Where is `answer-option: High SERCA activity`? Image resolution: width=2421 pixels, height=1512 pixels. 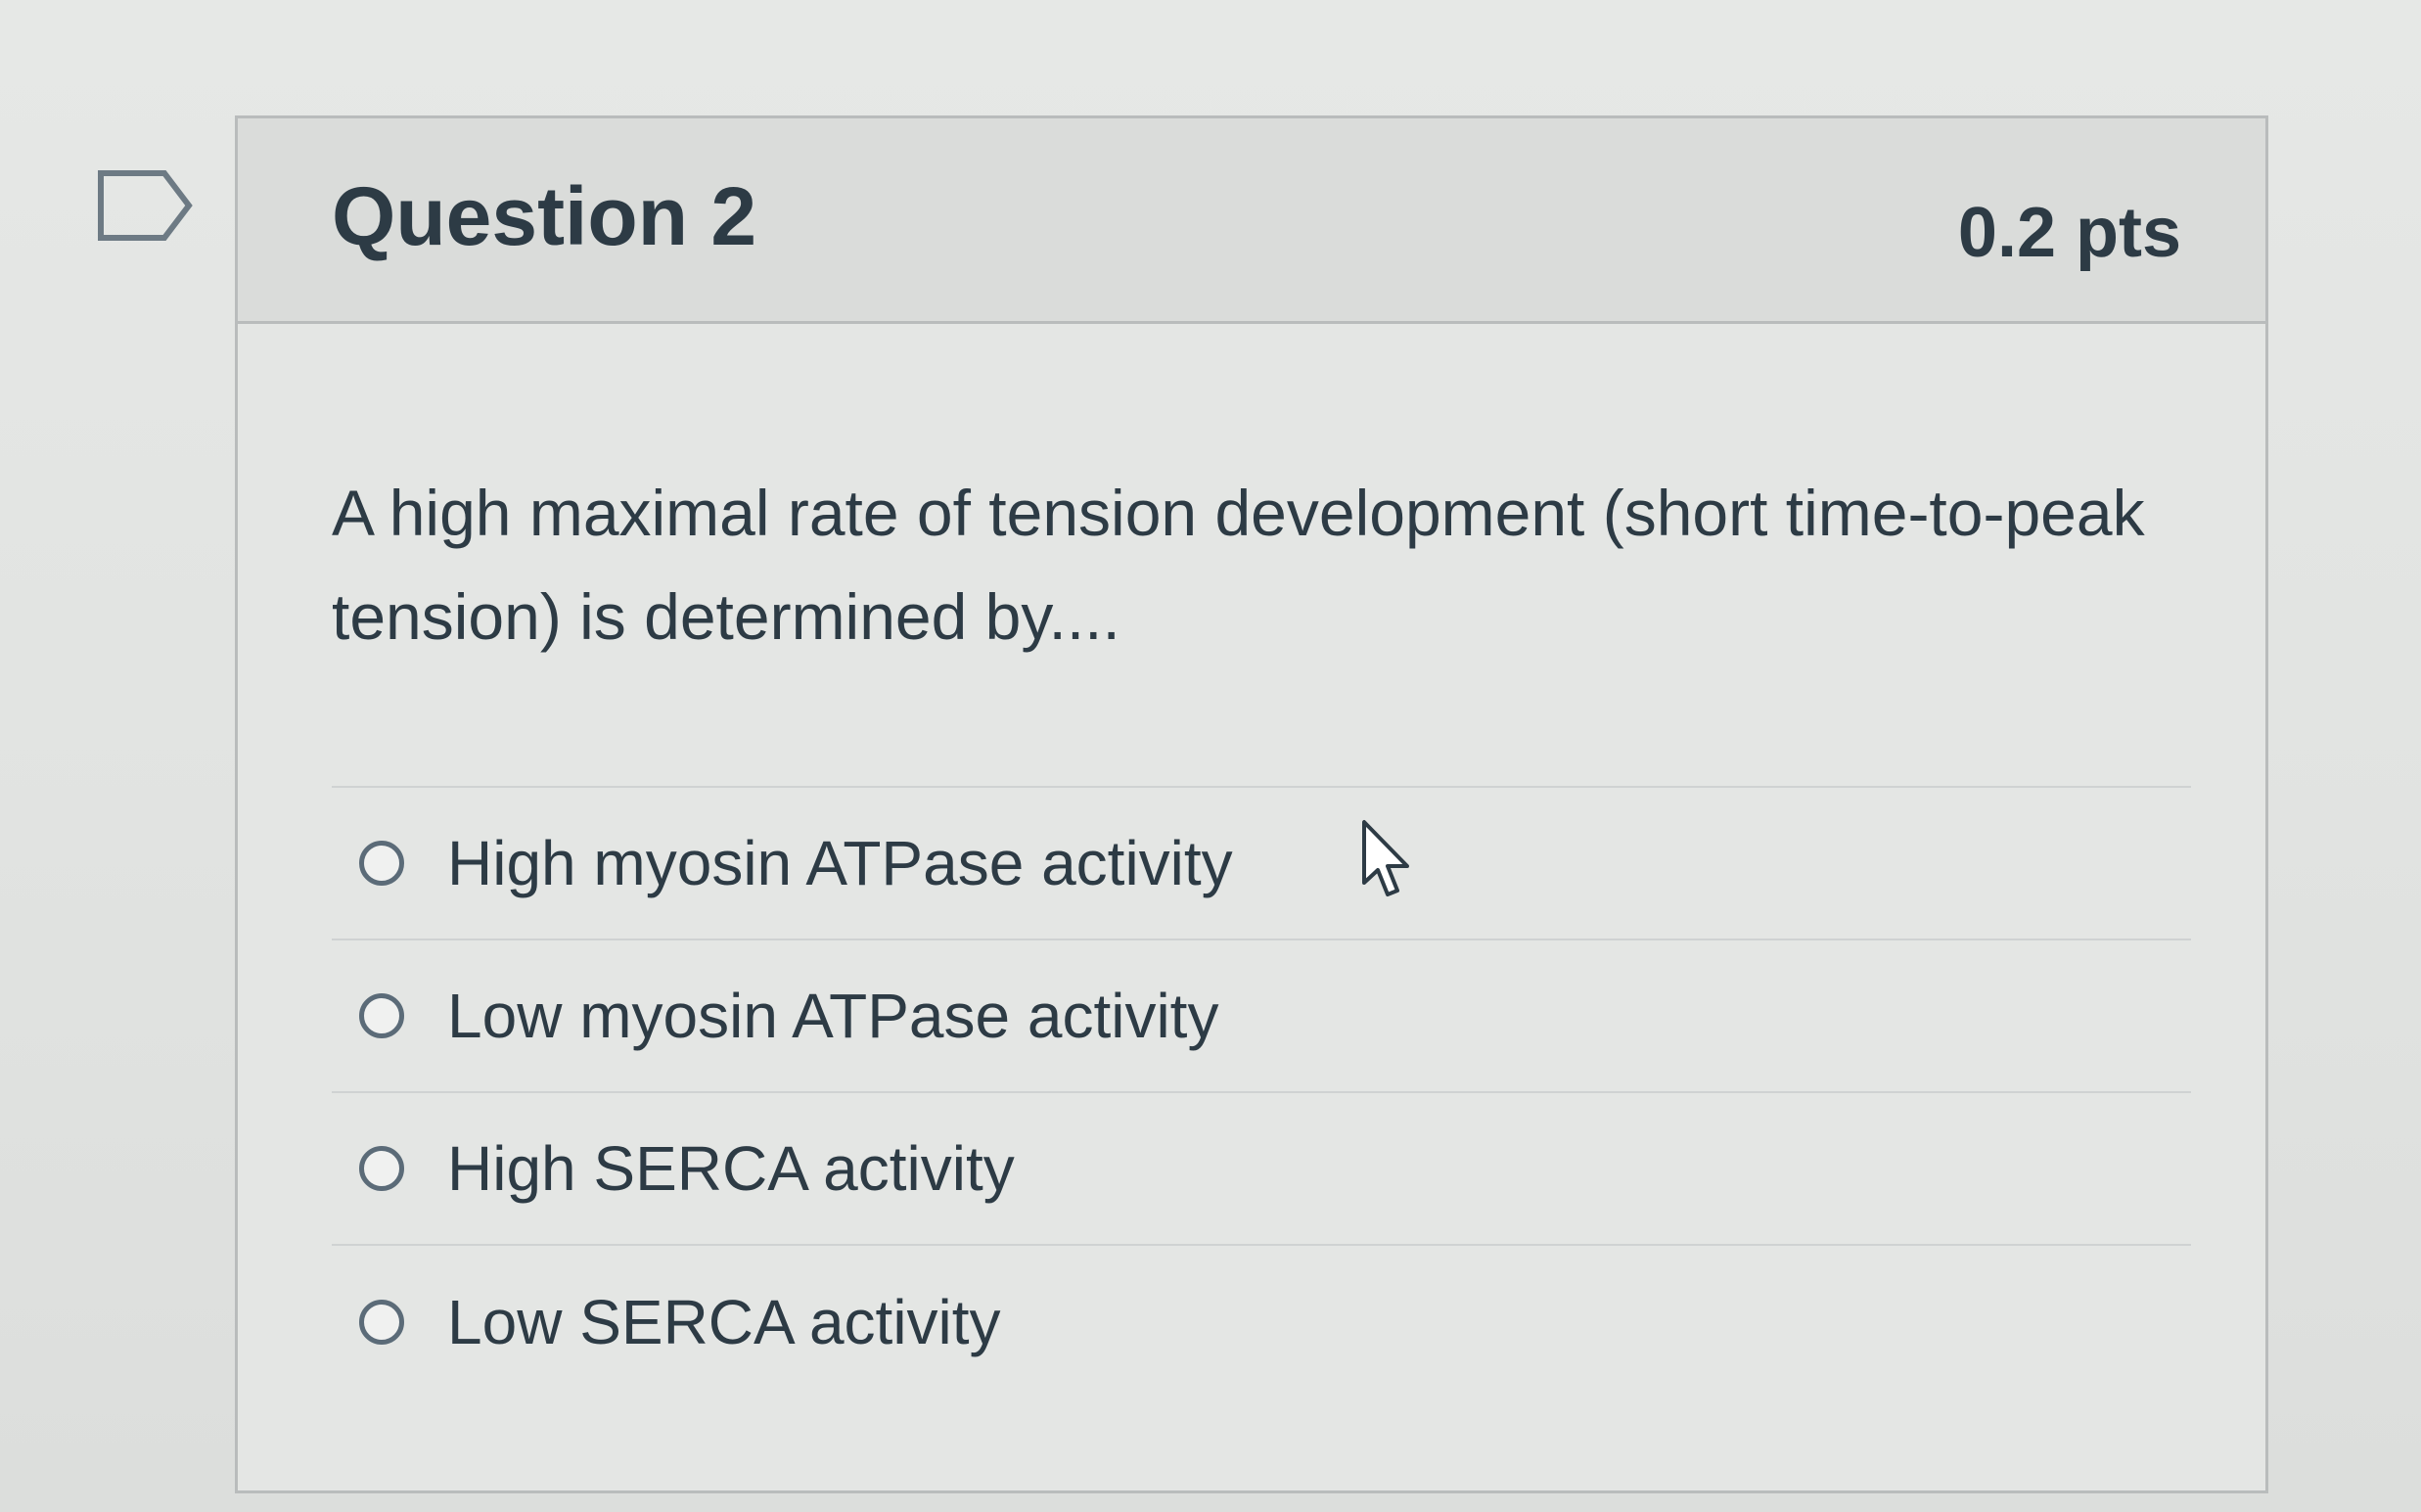 answer-option: High SERCA activity is located at coordinates (1261, 1169).